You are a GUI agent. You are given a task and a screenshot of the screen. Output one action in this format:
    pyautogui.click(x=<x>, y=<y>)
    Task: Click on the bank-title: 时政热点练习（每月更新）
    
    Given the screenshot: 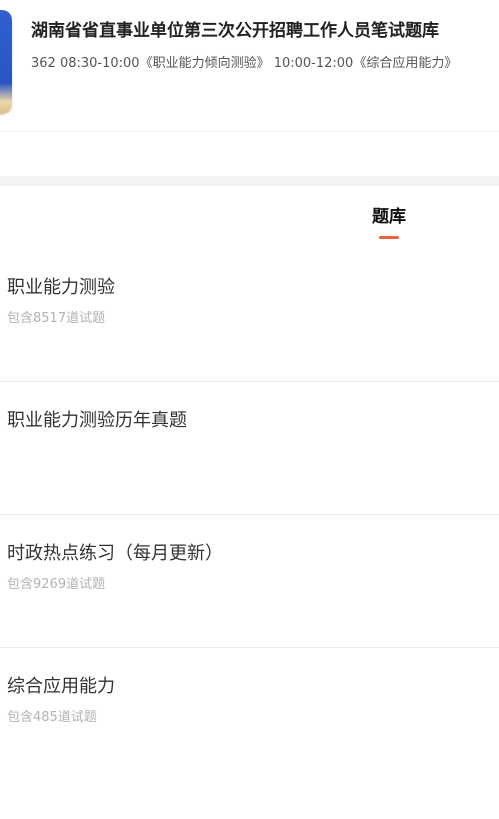 What is the action you would take?
    pyautogui.click(x=115, y=553)
    